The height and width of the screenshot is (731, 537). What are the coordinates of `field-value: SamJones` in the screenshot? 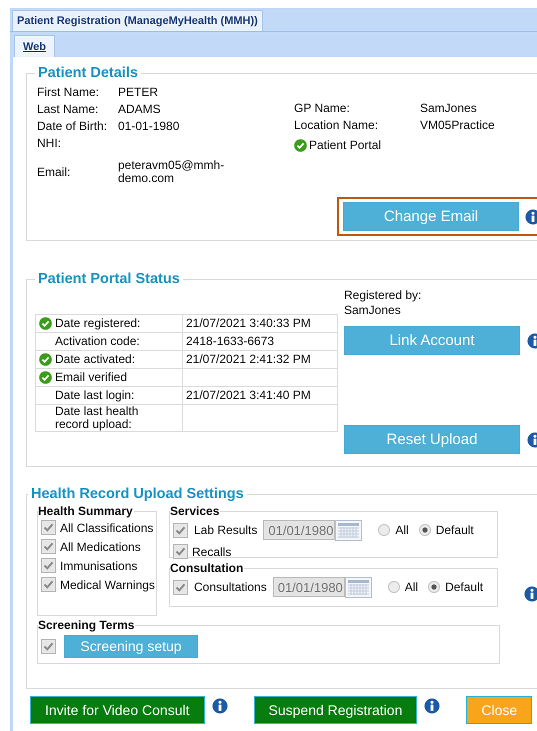 It's located at (449, 108).